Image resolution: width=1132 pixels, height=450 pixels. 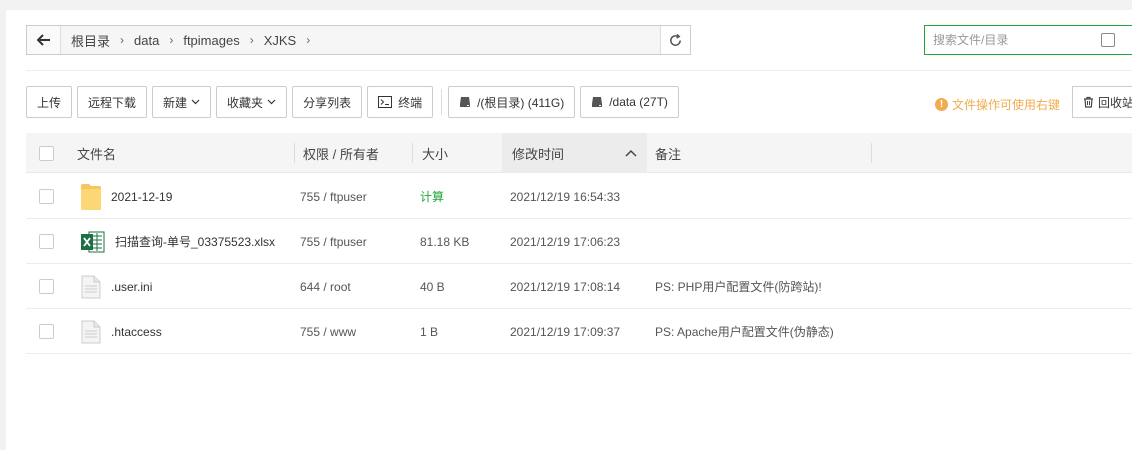 I want to click on file-note: PS: PHP用户配置文件(防跨站)!, so click(x=738, y=286).